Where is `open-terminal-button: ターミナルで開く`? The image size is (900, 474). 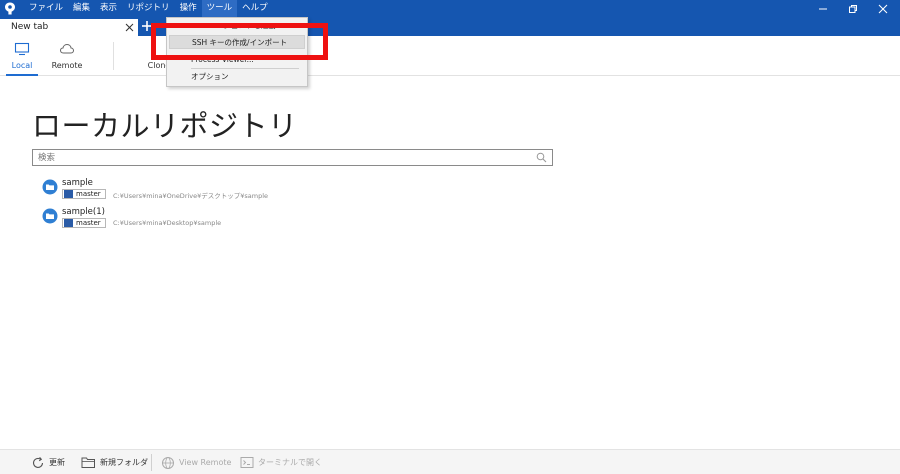
open-terminal-button: ターミナルで開く is located at coordinates (281, 462).